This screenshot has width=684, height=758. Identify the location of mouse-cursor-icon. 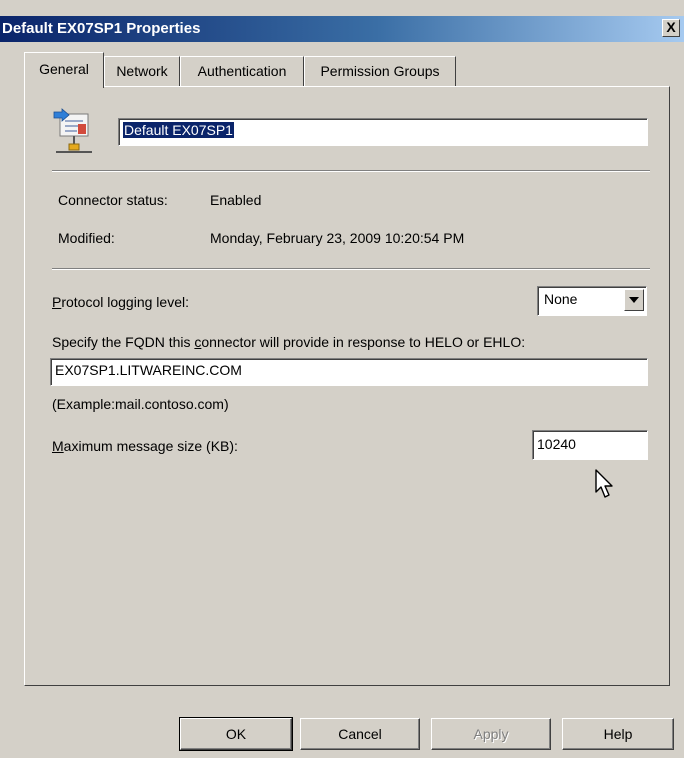
(604, 483).